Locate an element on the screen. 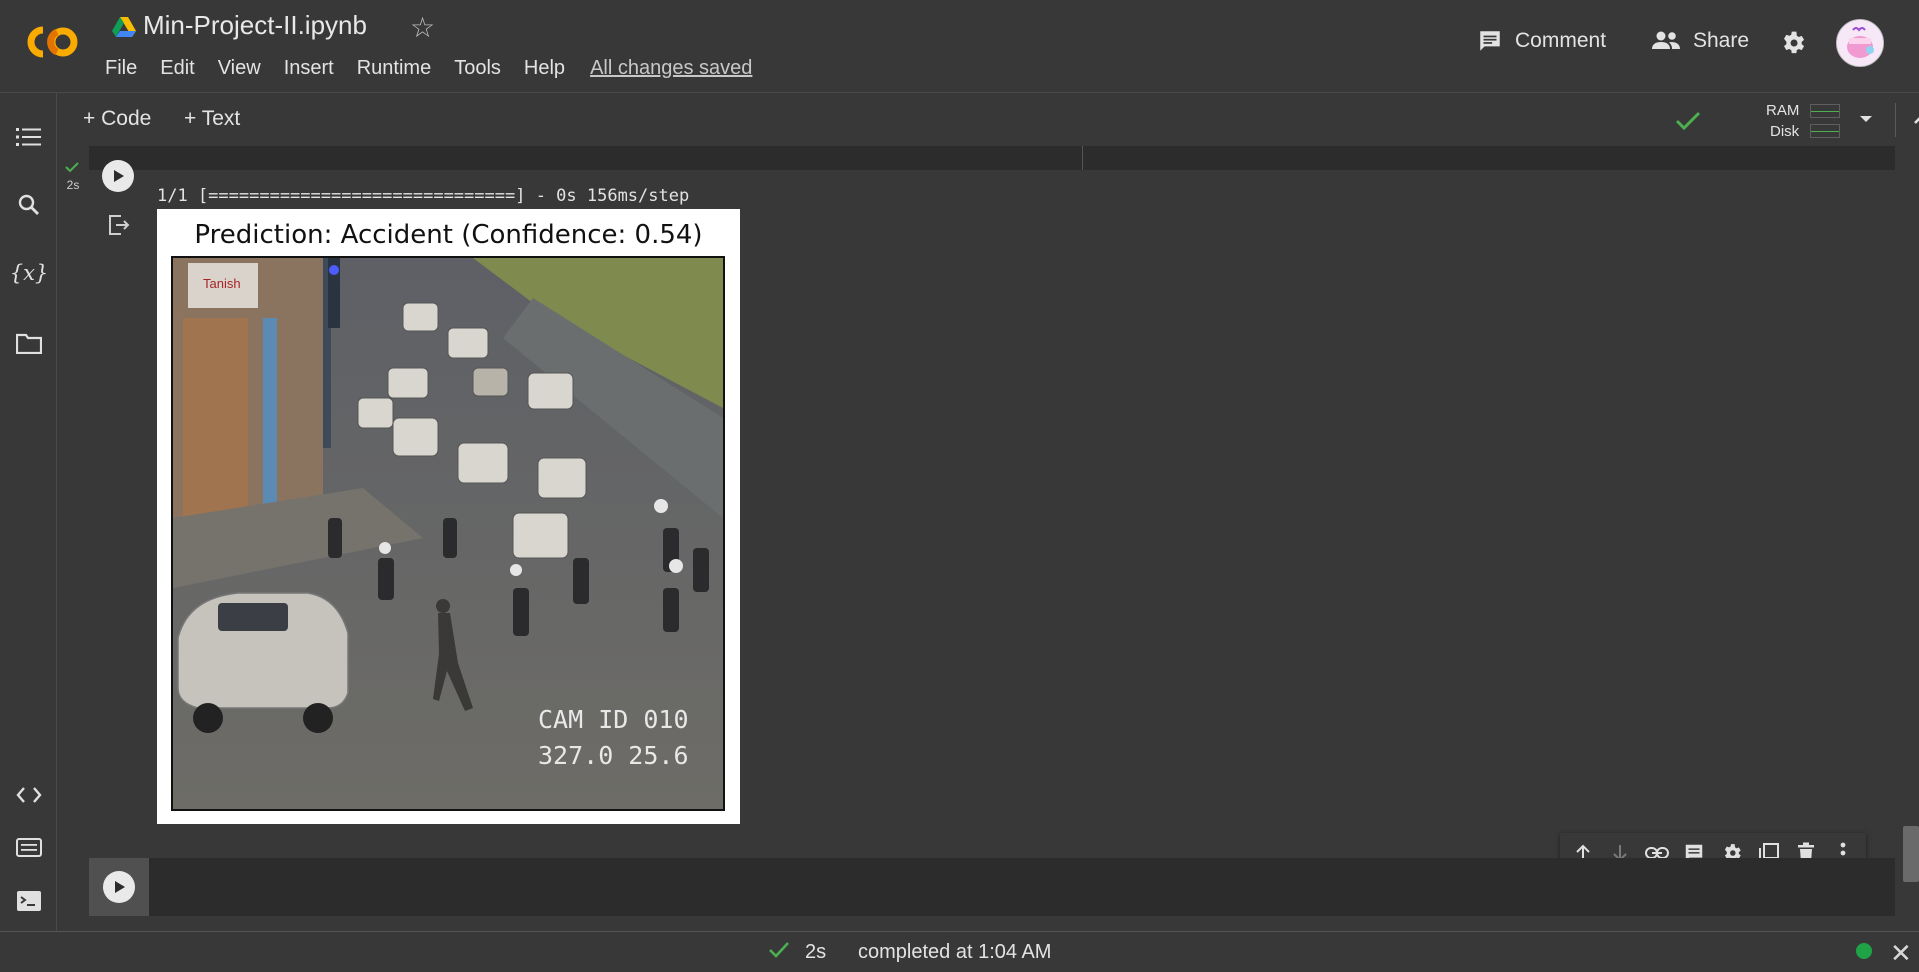  status-bar: 2s completed at 1:04 AM ✕ is located at coordinates (959, 951).